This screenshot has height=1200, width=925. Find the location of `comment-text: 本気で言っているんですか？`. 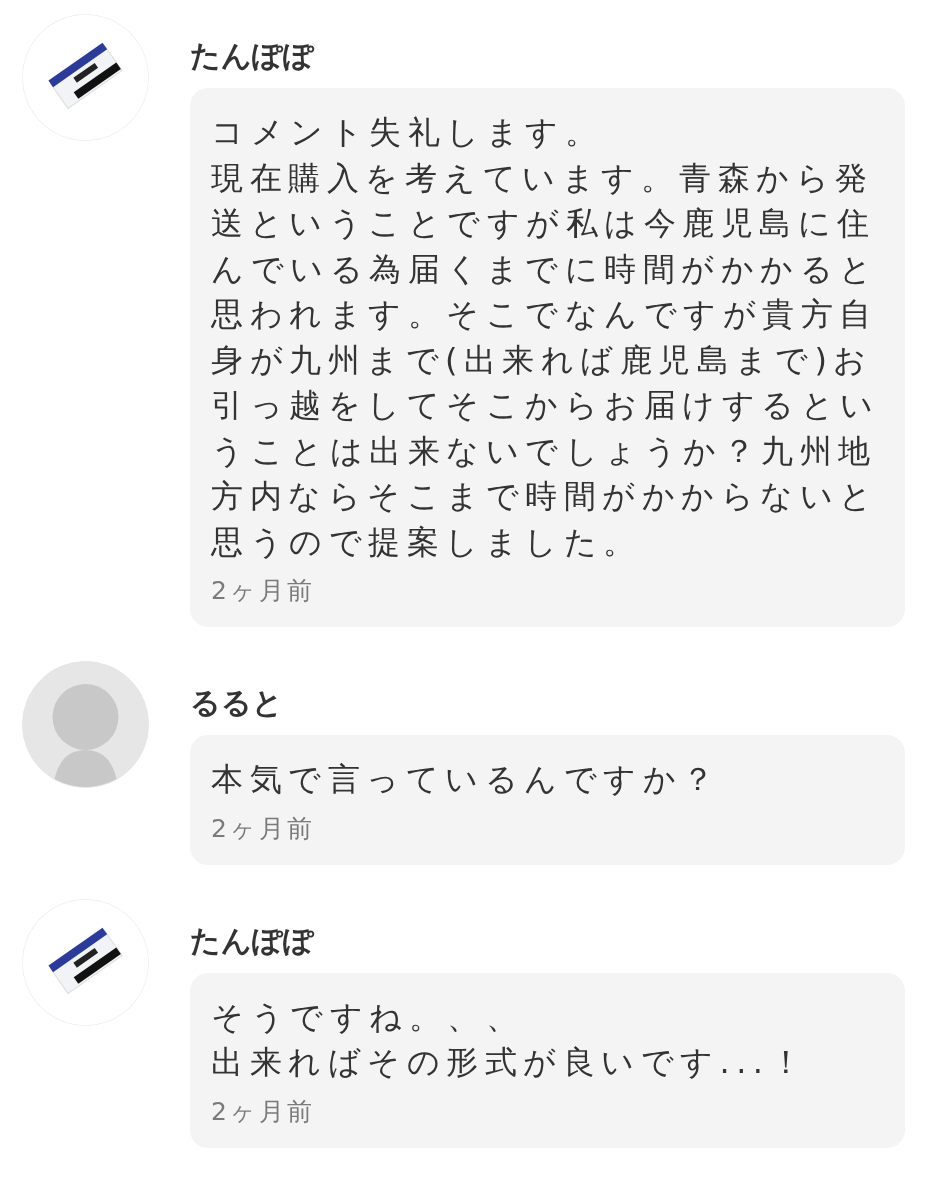

comment-text: 本気で言っているんですか？ is located at coordinates (466, 779).